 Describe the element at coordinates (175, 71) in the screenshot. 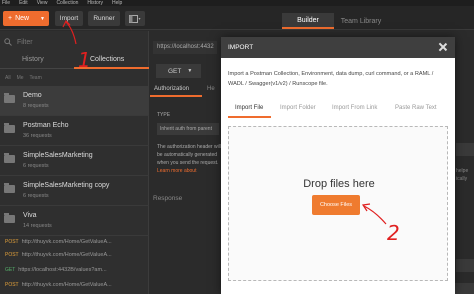

I see `method-value: GET` at that location.